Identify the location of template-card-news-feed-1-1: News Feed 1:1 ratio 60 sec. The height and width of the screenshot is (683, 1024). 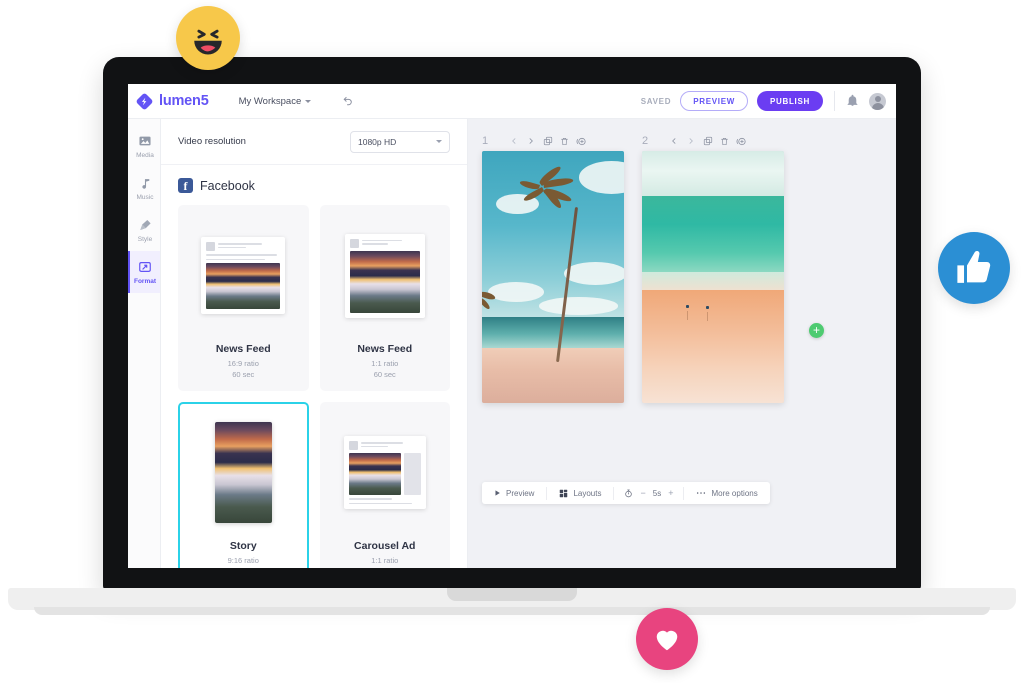
(384, 298).